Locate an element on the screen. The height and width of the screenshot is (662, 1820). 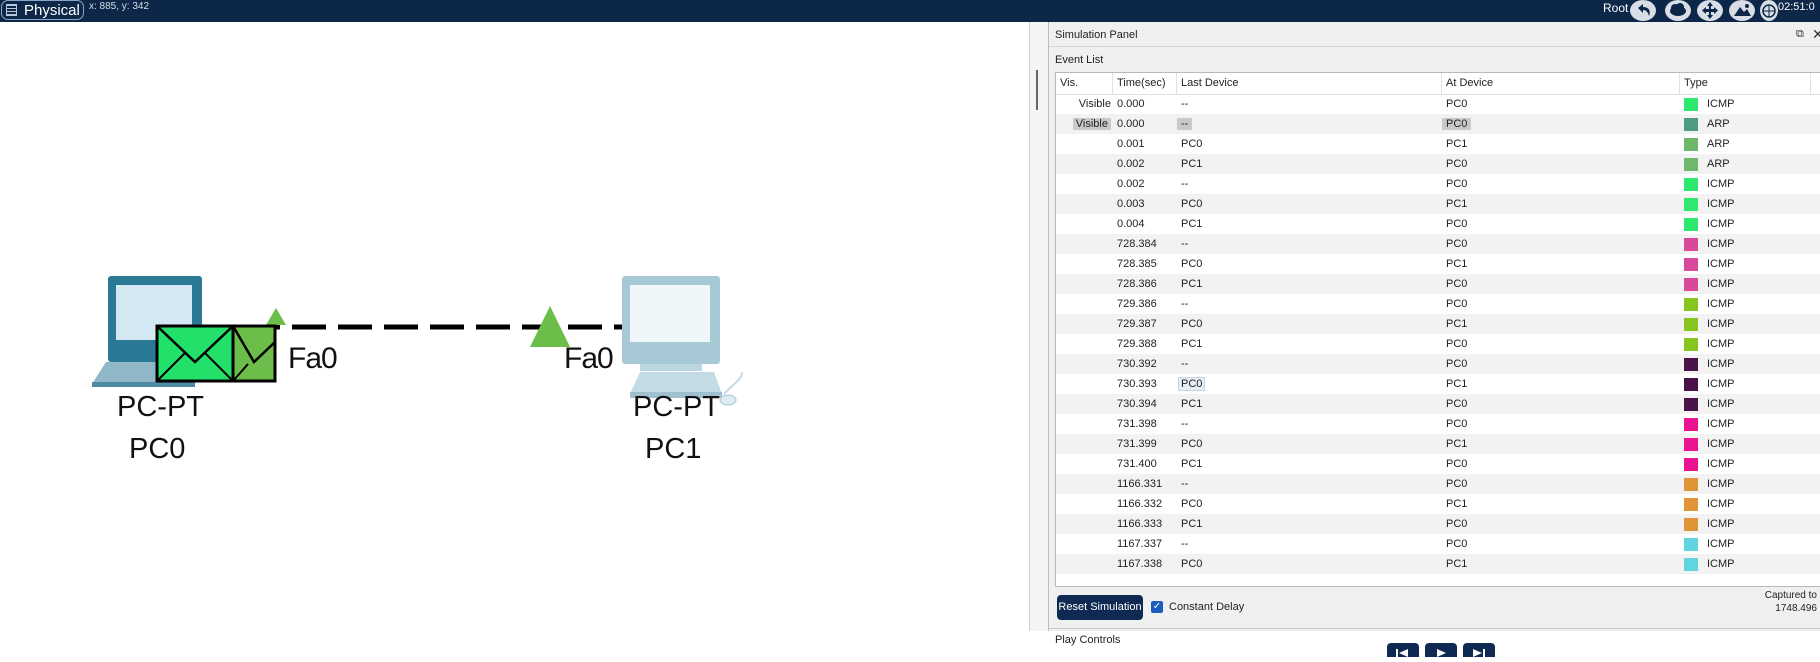
event-row: 0.001 PC0 PC1 ARP is located at coordinates (1438, 144).